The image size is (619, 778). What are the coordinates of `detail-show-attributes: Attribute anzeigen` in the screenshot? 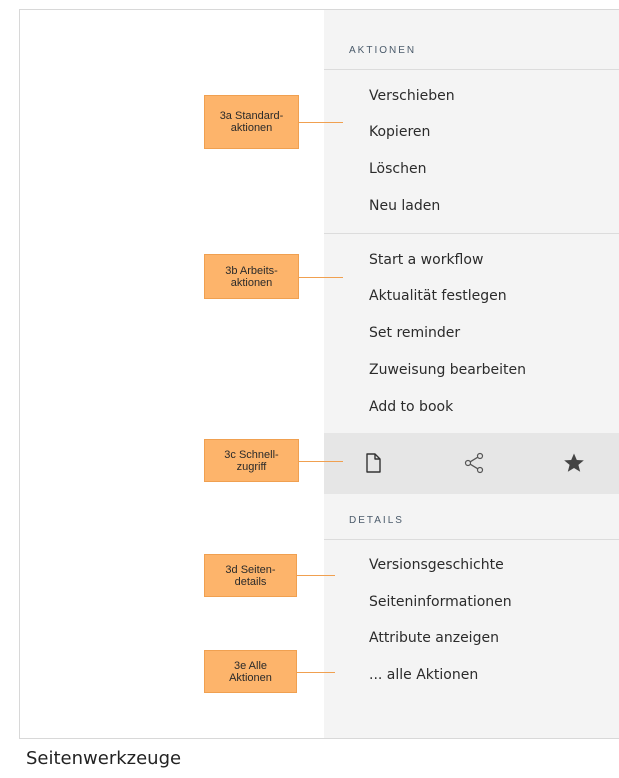 It's located at (434, 638).